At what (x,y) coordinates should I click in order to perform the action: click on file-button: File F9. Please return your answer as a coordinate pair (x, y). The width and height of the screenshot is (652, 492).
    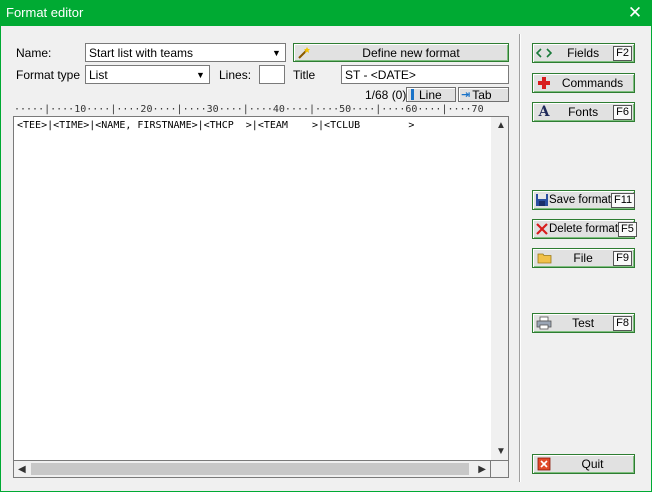
    Looking at the image, I should click on (583, 258).